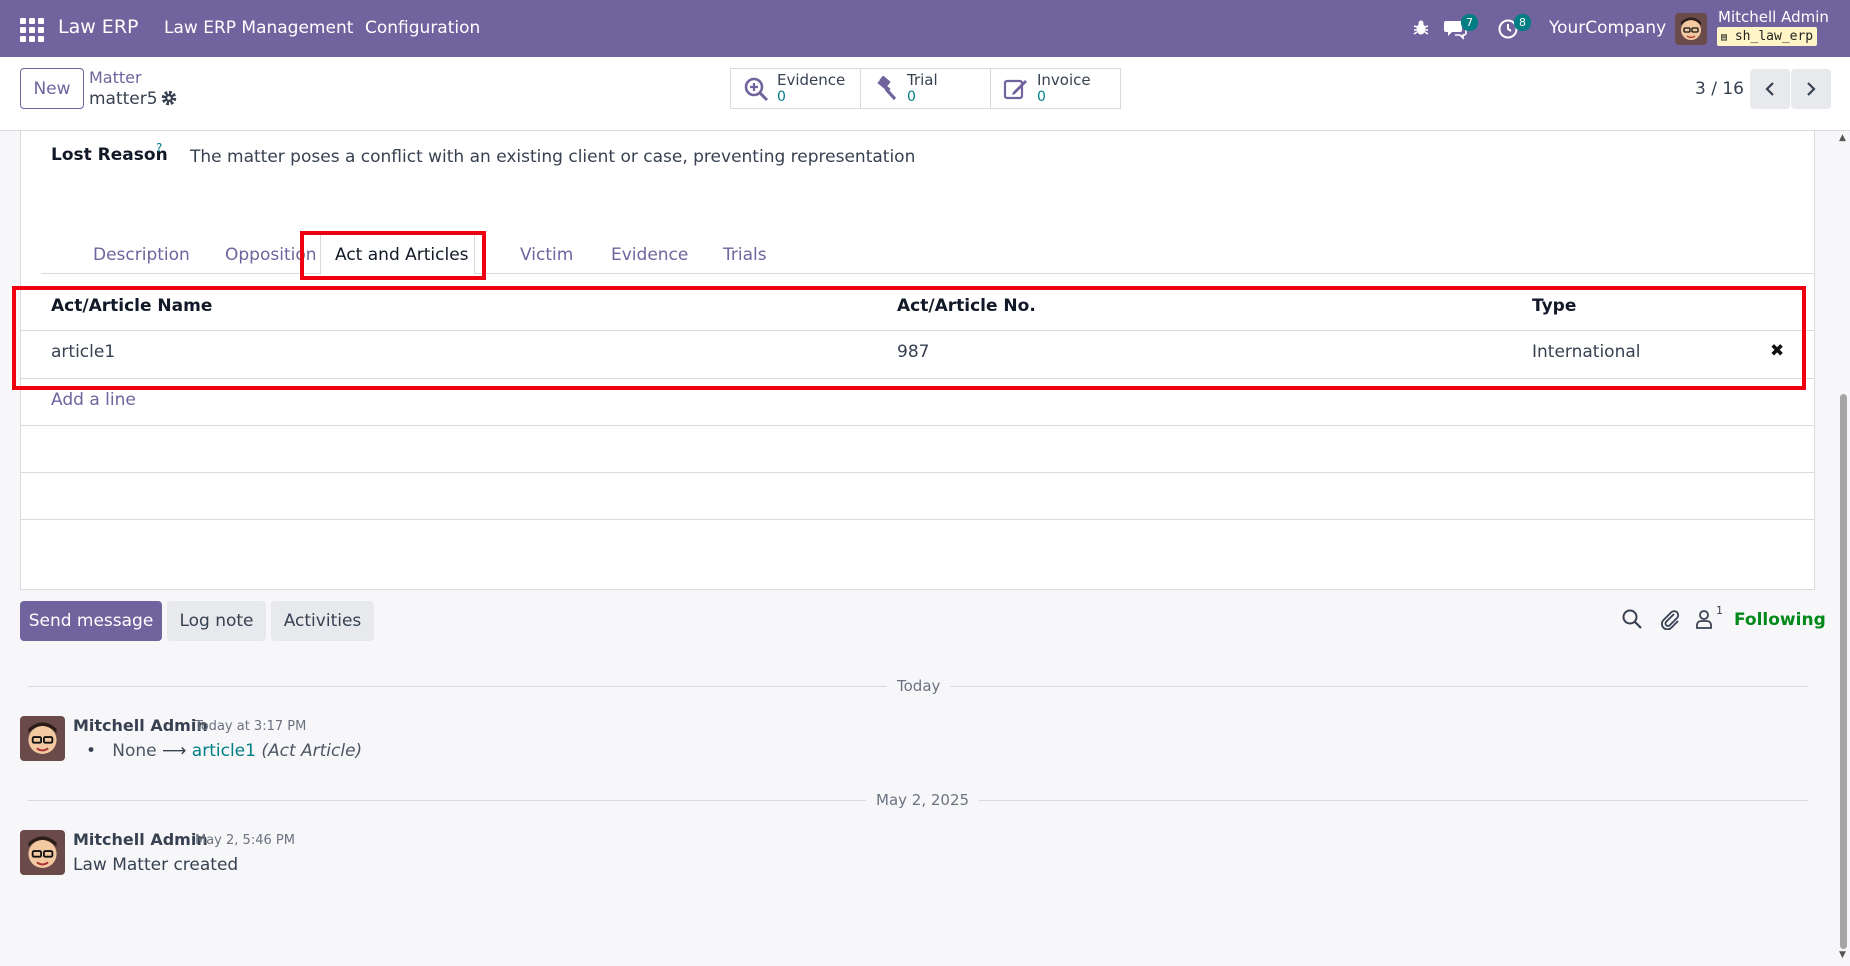 This screenshot has height=966, width=1850. What do you see at coordinates (52, 88) in the screenshot?
I see `new-button: New` at bounding box center [52, 88].